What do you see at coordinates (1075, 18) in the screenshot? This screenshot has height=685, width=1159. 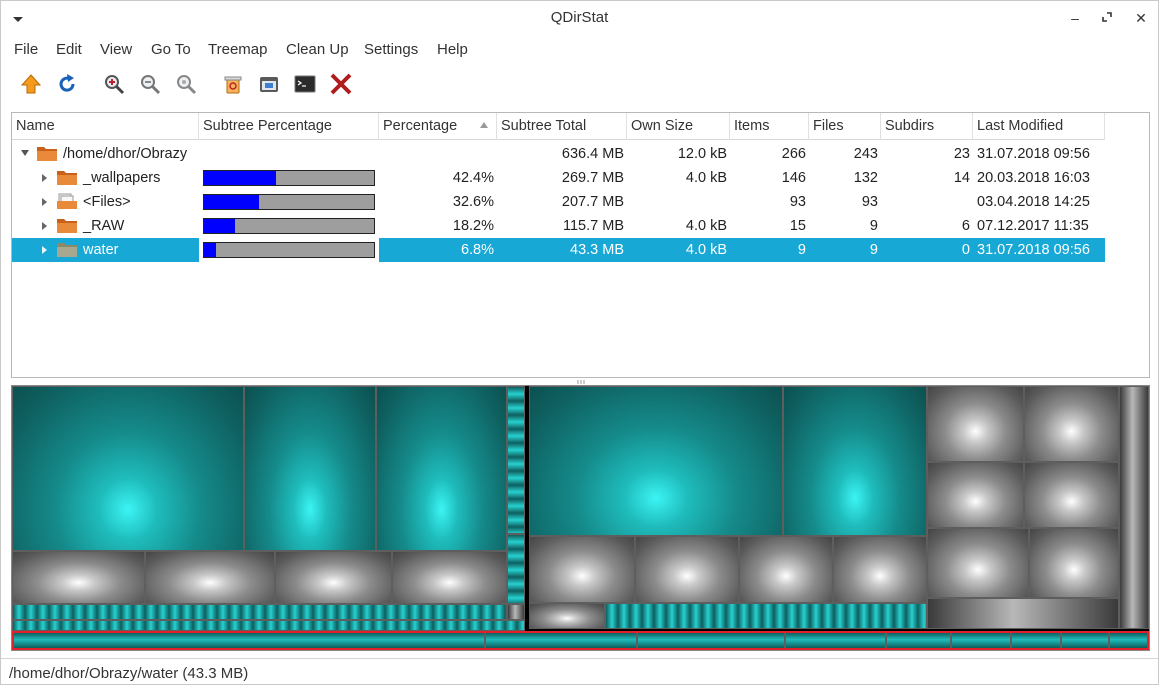 I see `minimize-icon: –` at bounding box center [1075, 18].